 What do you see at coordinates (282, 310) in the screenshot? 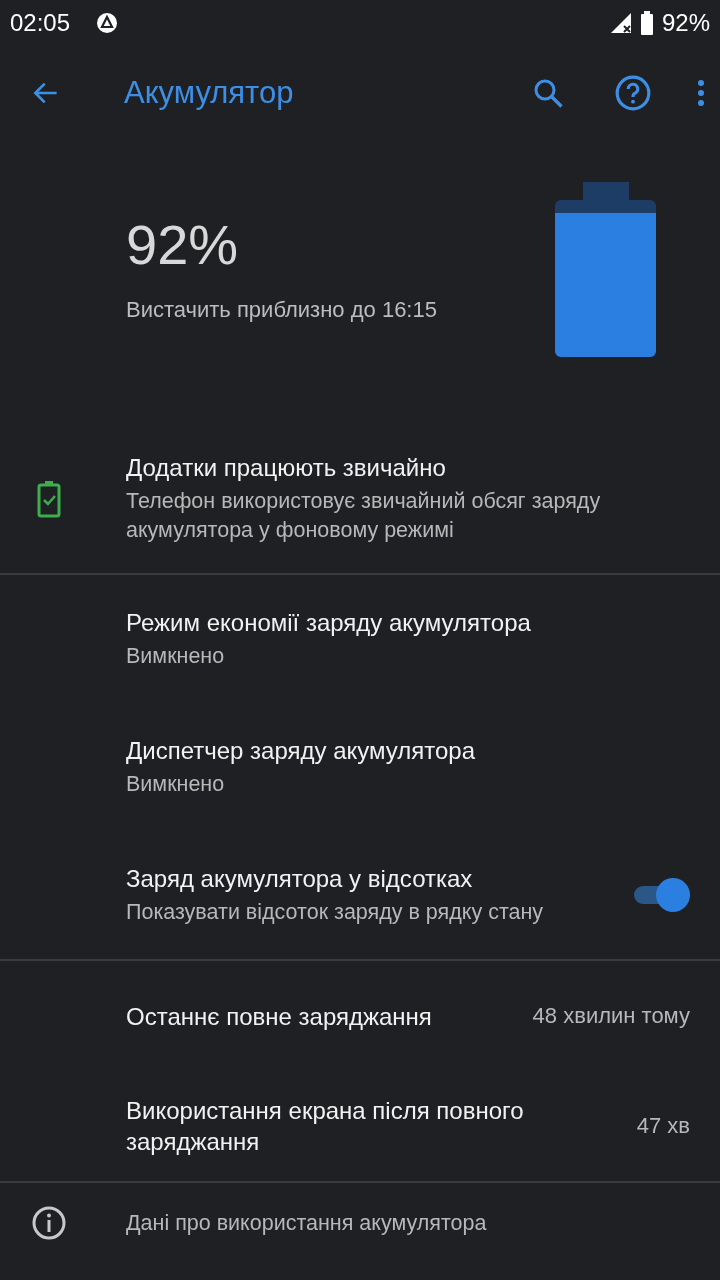
I see `battery-estimate: Вистачить приблизно до 16:15` at bounding box center [282, 310].